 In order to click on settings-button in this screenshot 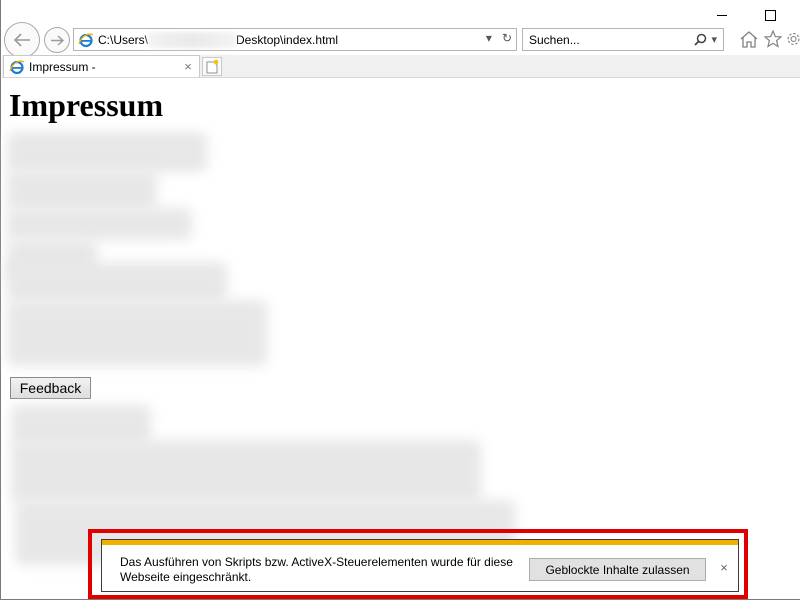, I will do `click(793, 39)`.